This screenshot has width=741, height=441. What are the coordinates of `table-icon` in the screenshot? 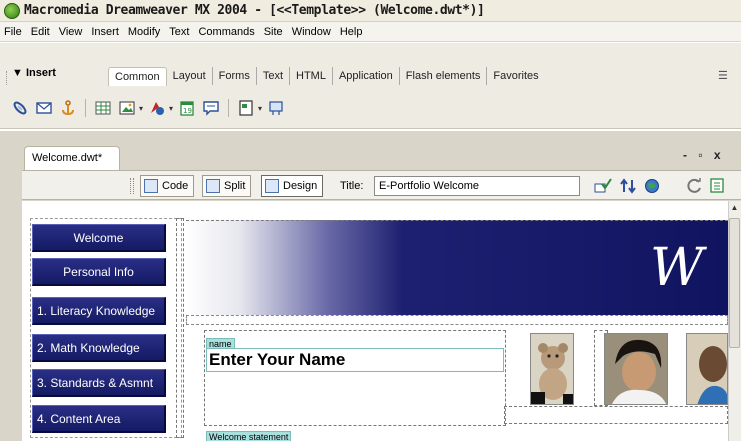 It's located at (103, 108).